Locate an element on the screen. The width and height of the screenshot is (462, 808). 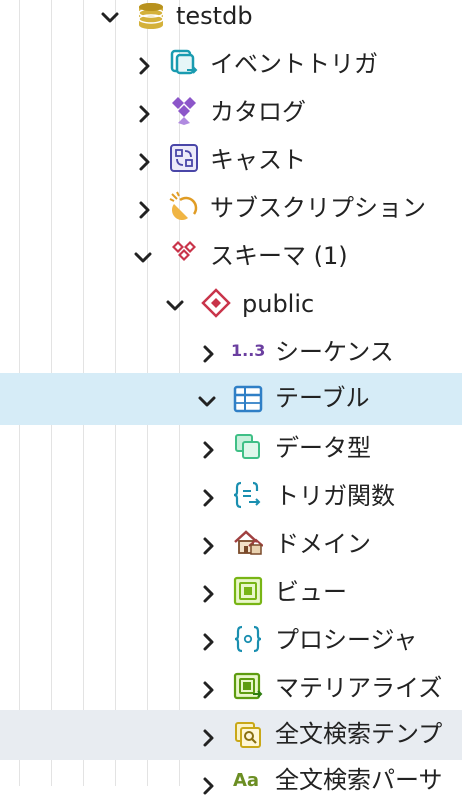
table-icon is located at coordinates (248, 399).